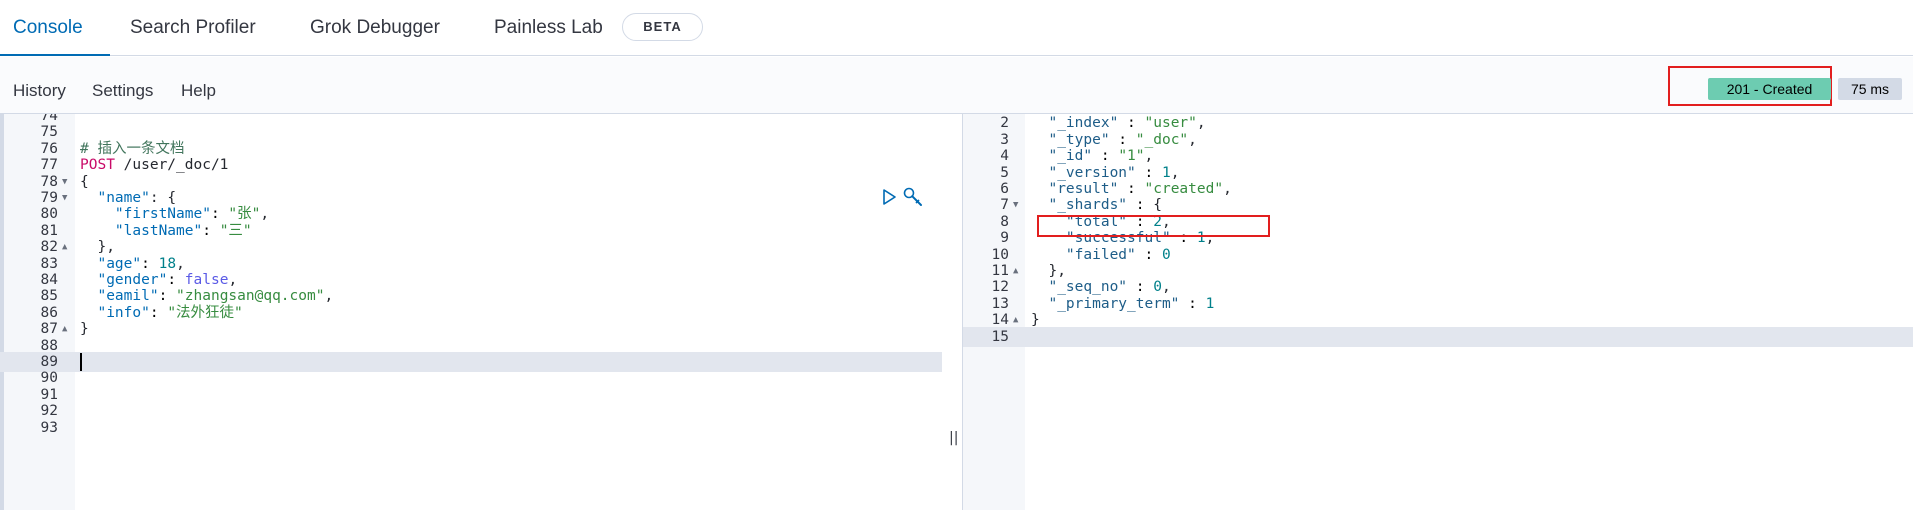  Describe the element at coordinates (375, 28) in the screenshot. I see `tab-grok-debugger: Grok Debugger` at that location.